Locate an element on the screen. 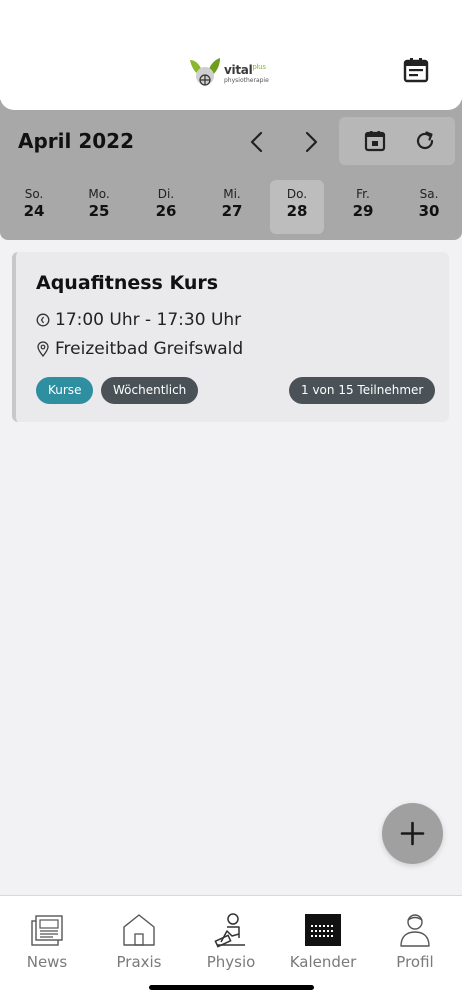 The width and height of the screenshot is (462, 1001). day-wednesday: Mi. 27 is located at coordinates (232, 207).